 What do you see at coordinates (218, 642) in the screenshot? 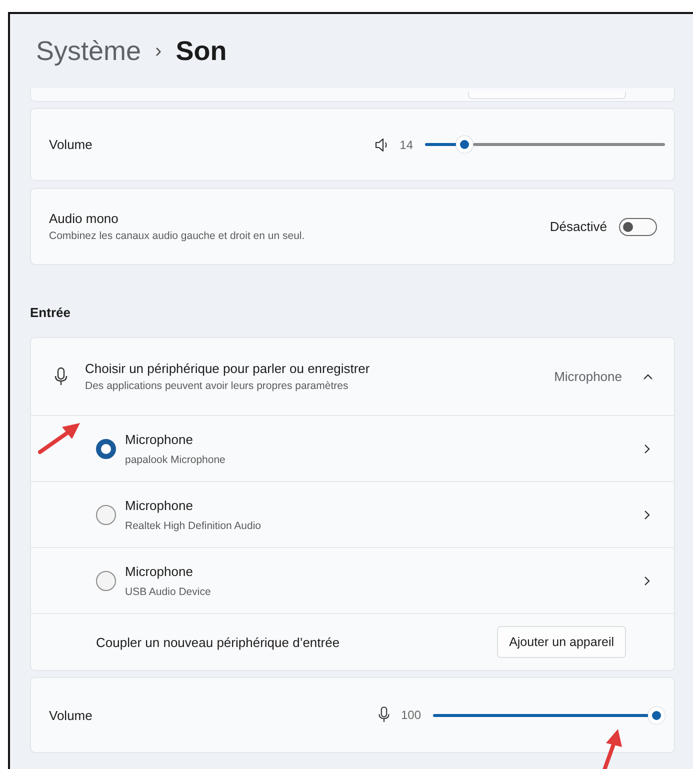
I see `setting-label: Coupler un nouveau périphérique d’entrée` at bounding box center [218, 642].